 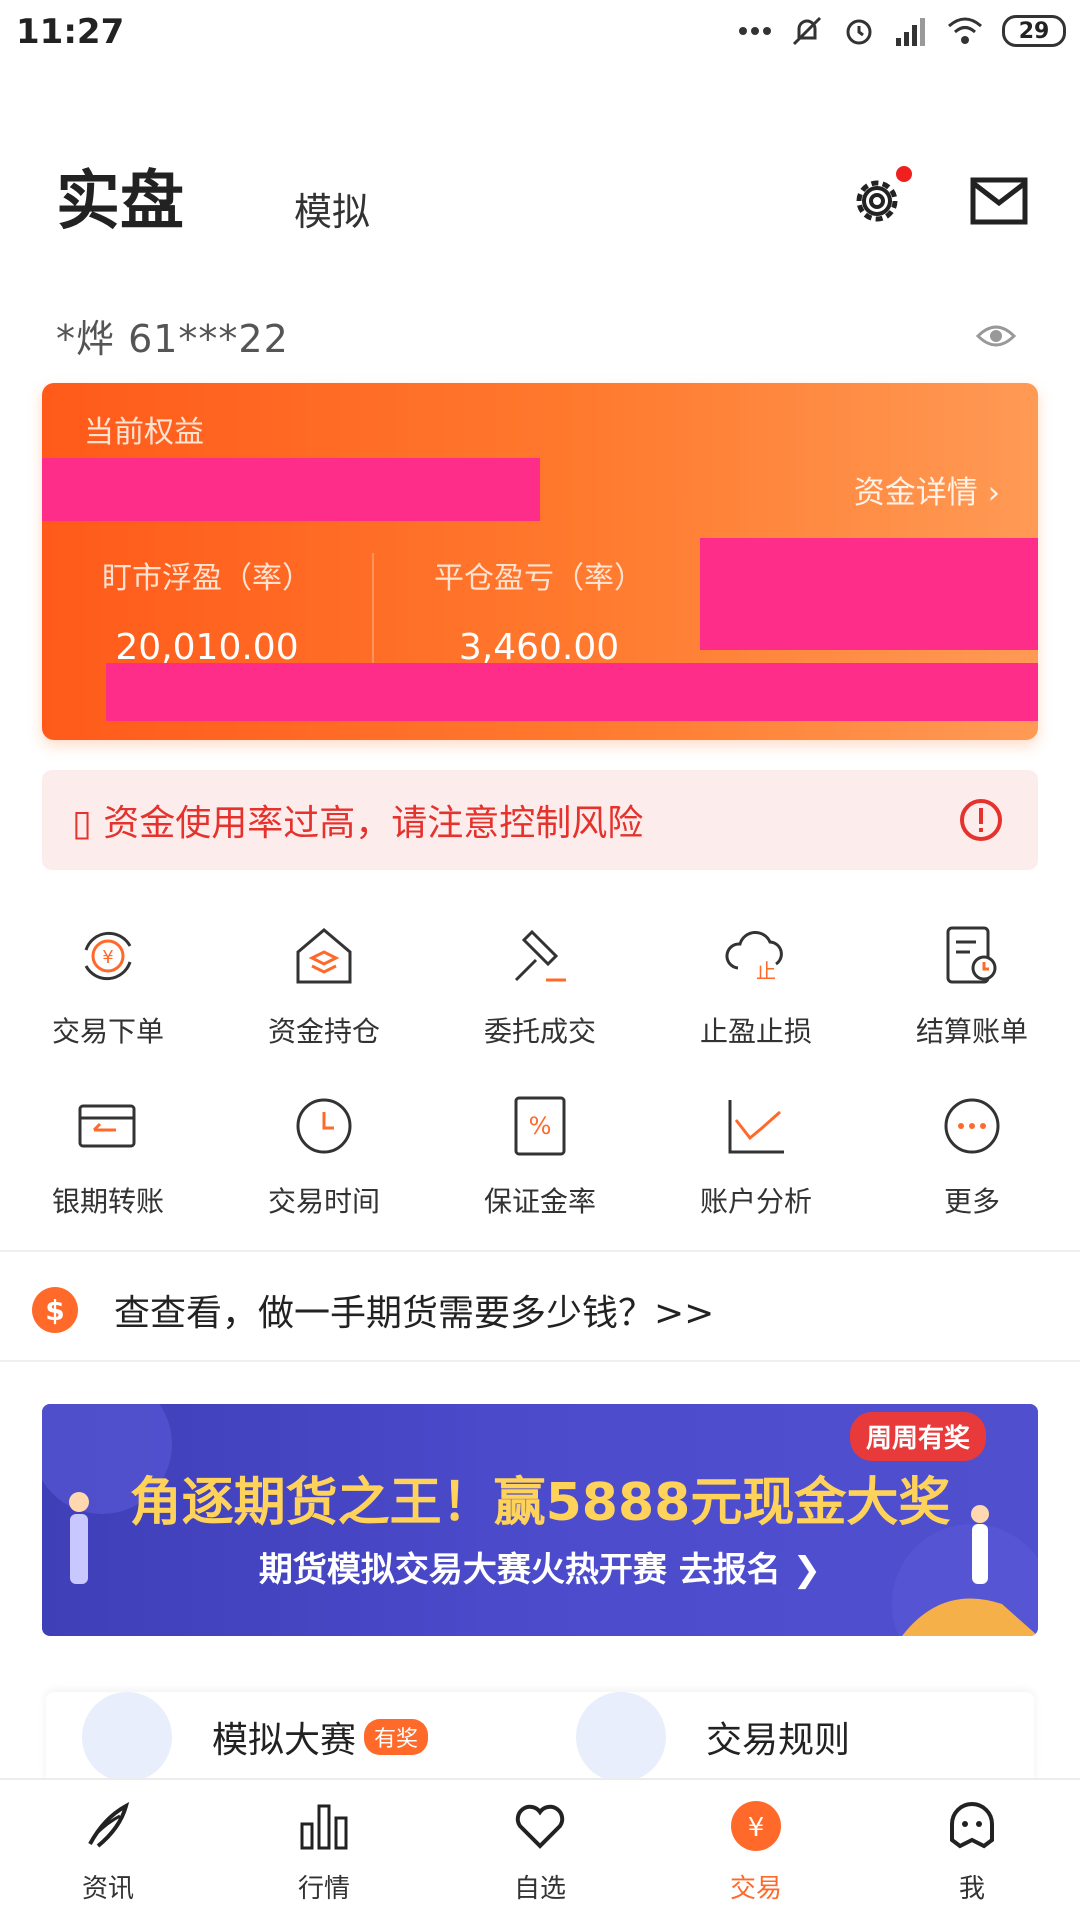 I want to click on profile-icon, so click(x=972, y=1825).